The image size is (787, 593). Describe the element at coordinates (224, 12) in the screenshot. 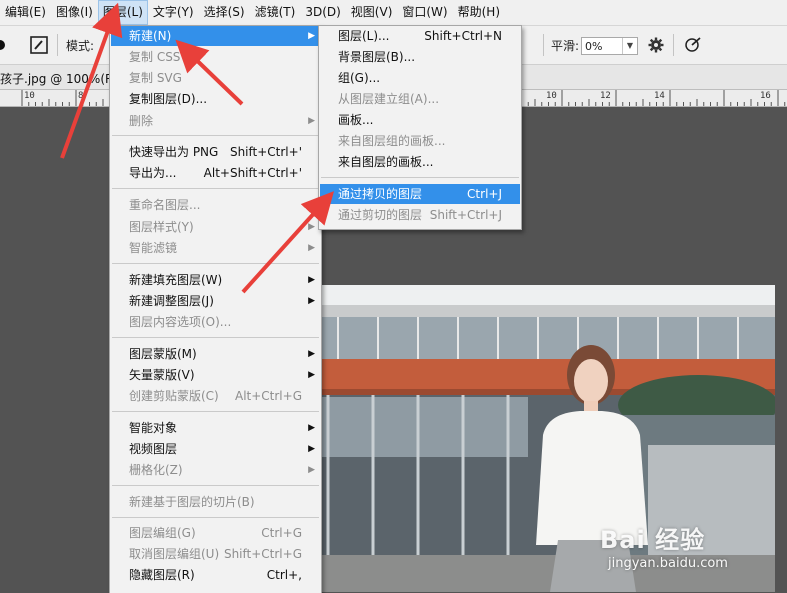

I see `menu-select: 选择(S)` at that location.